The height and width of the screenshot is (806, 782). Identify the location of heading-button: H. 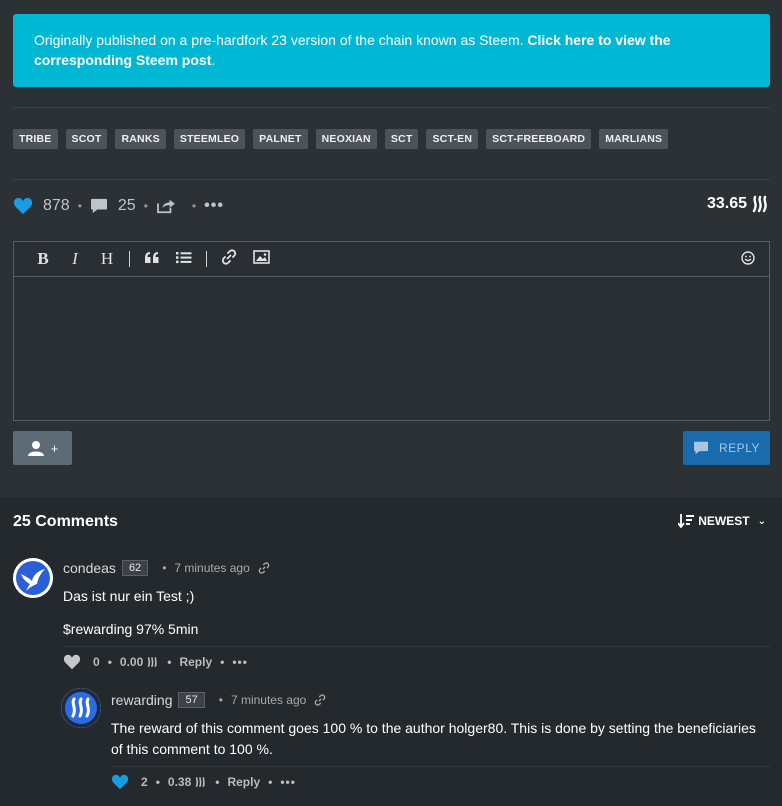
(107, 259).